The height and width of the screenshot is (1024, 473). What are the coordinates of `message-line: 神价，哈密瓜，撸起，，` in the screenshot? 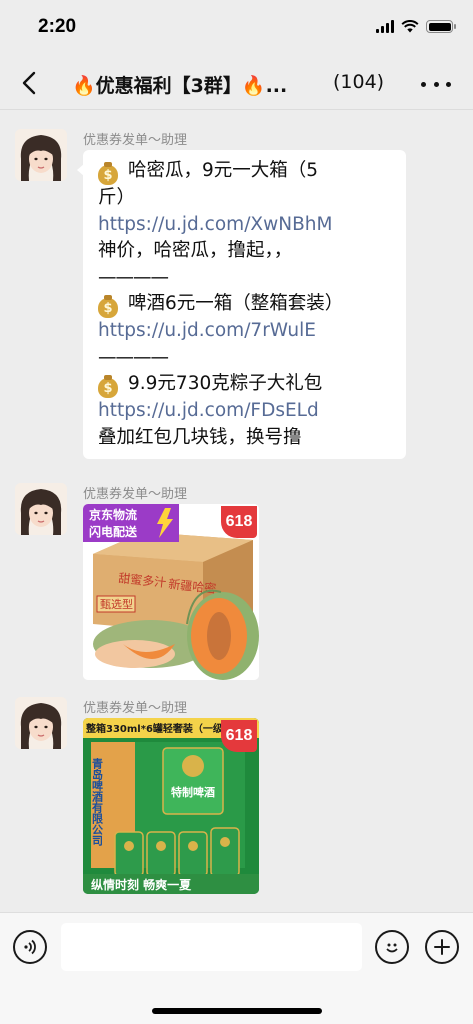 It's located at (247, 251).